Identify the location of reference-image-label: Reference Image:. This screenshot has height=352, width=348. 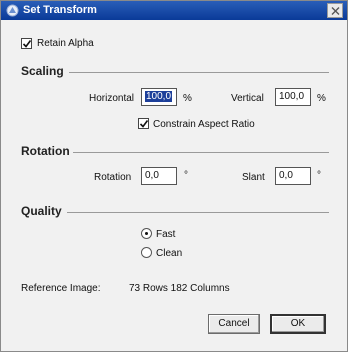
(61, 288).